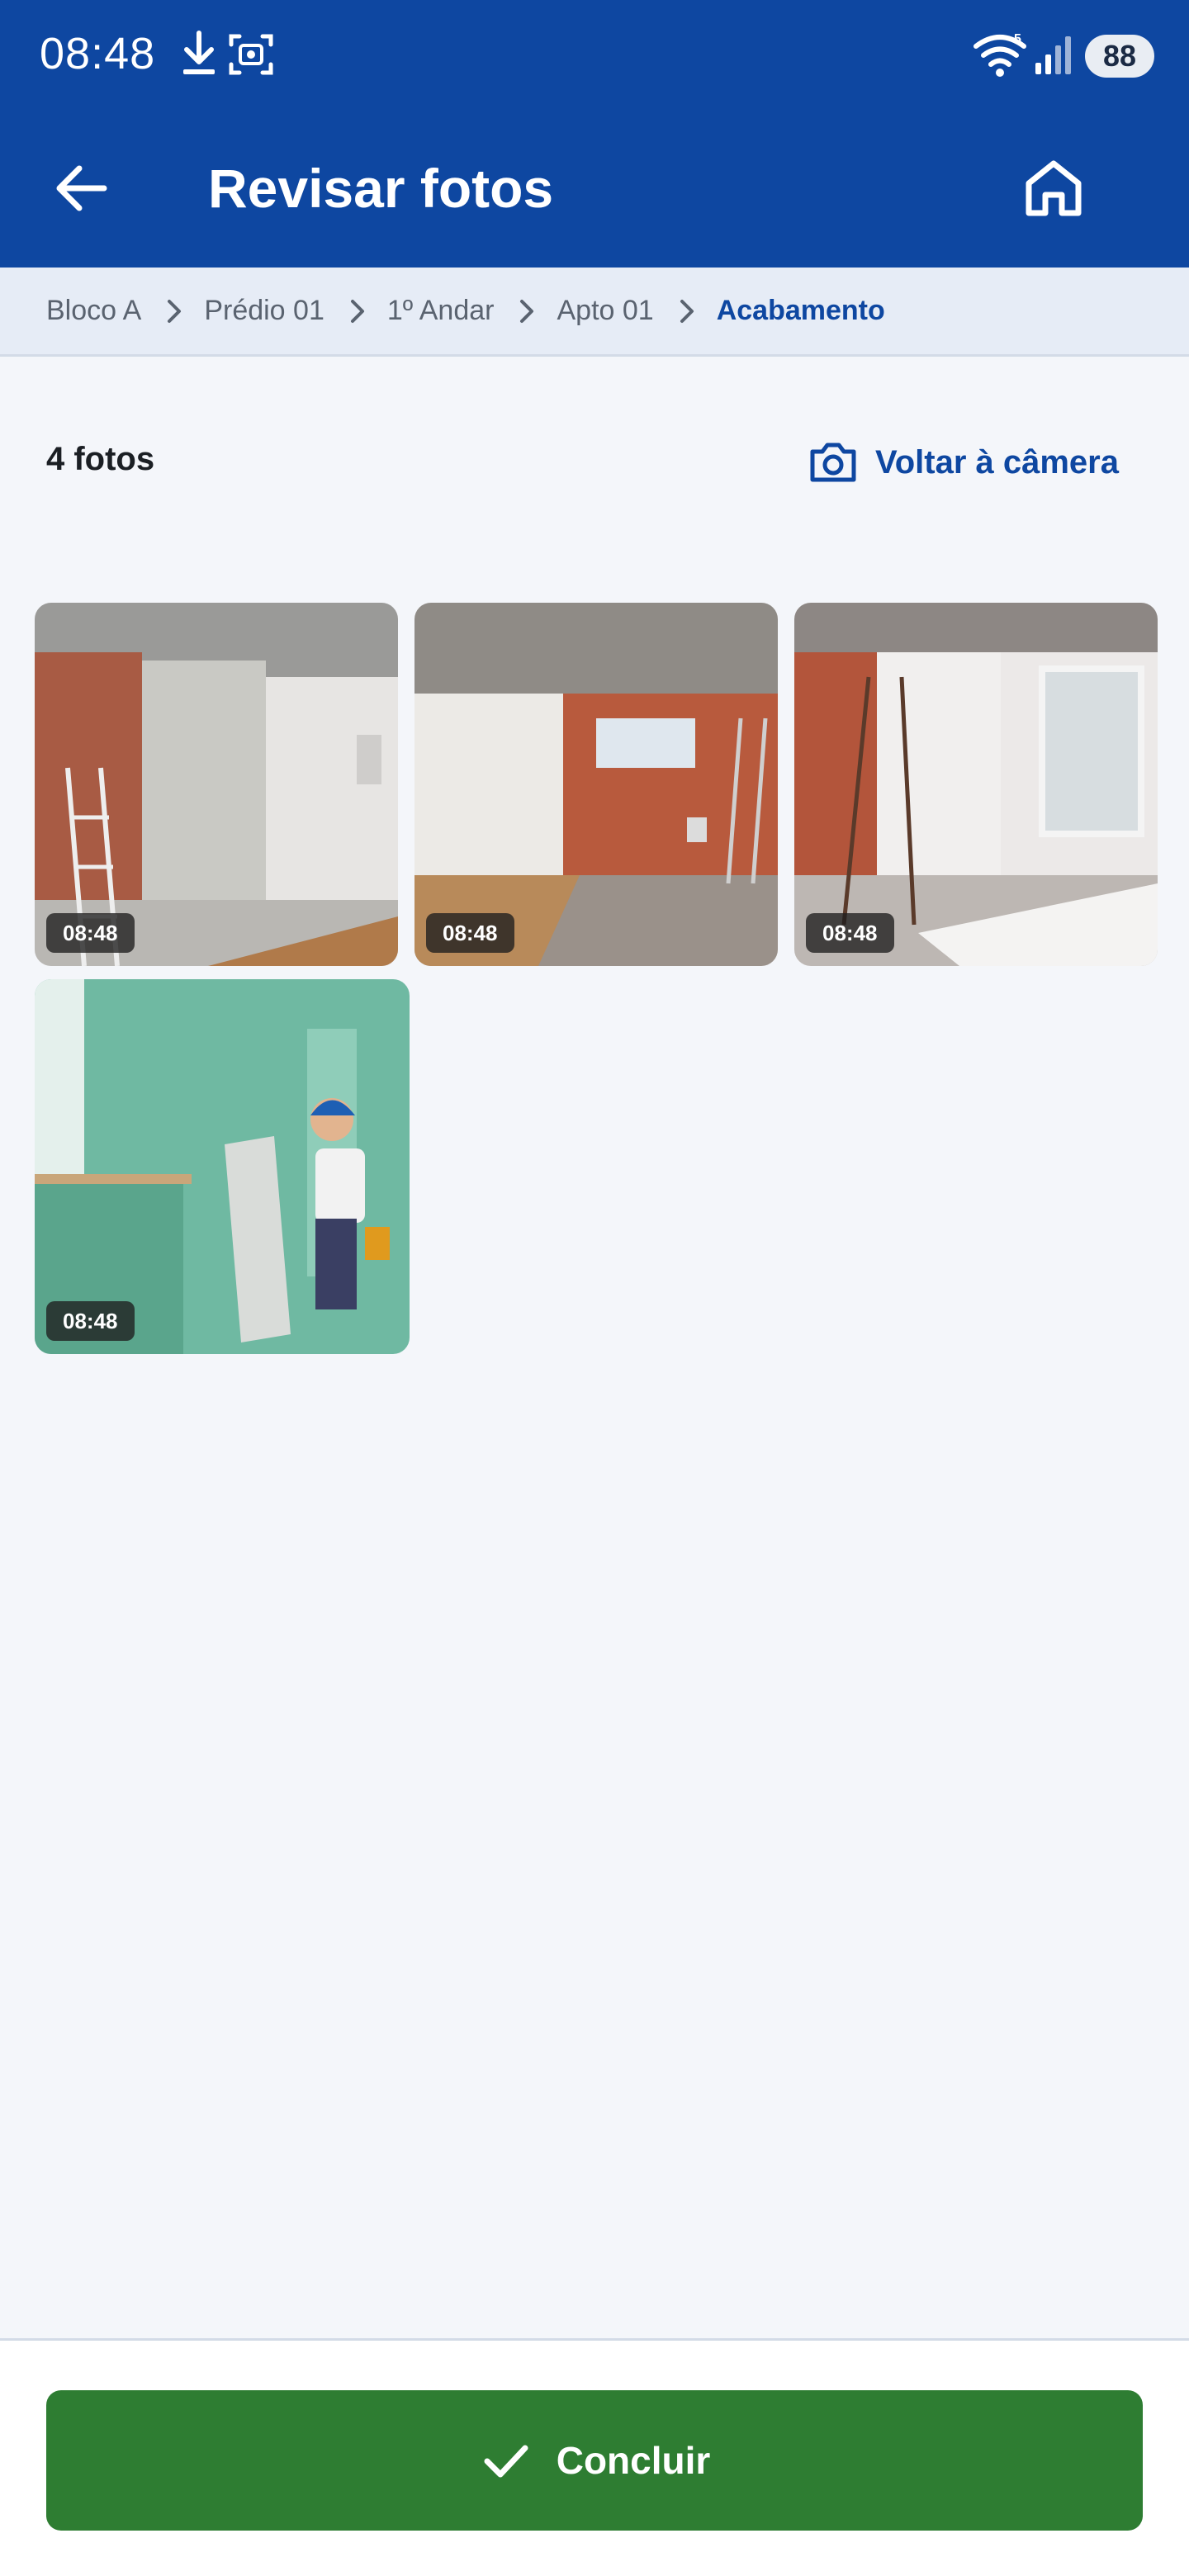 The image size is (1189, 2576). Describe the element at coordinates (594, 56) in the screenshot. I see `status-bar: 08:48 5 88` at that location.